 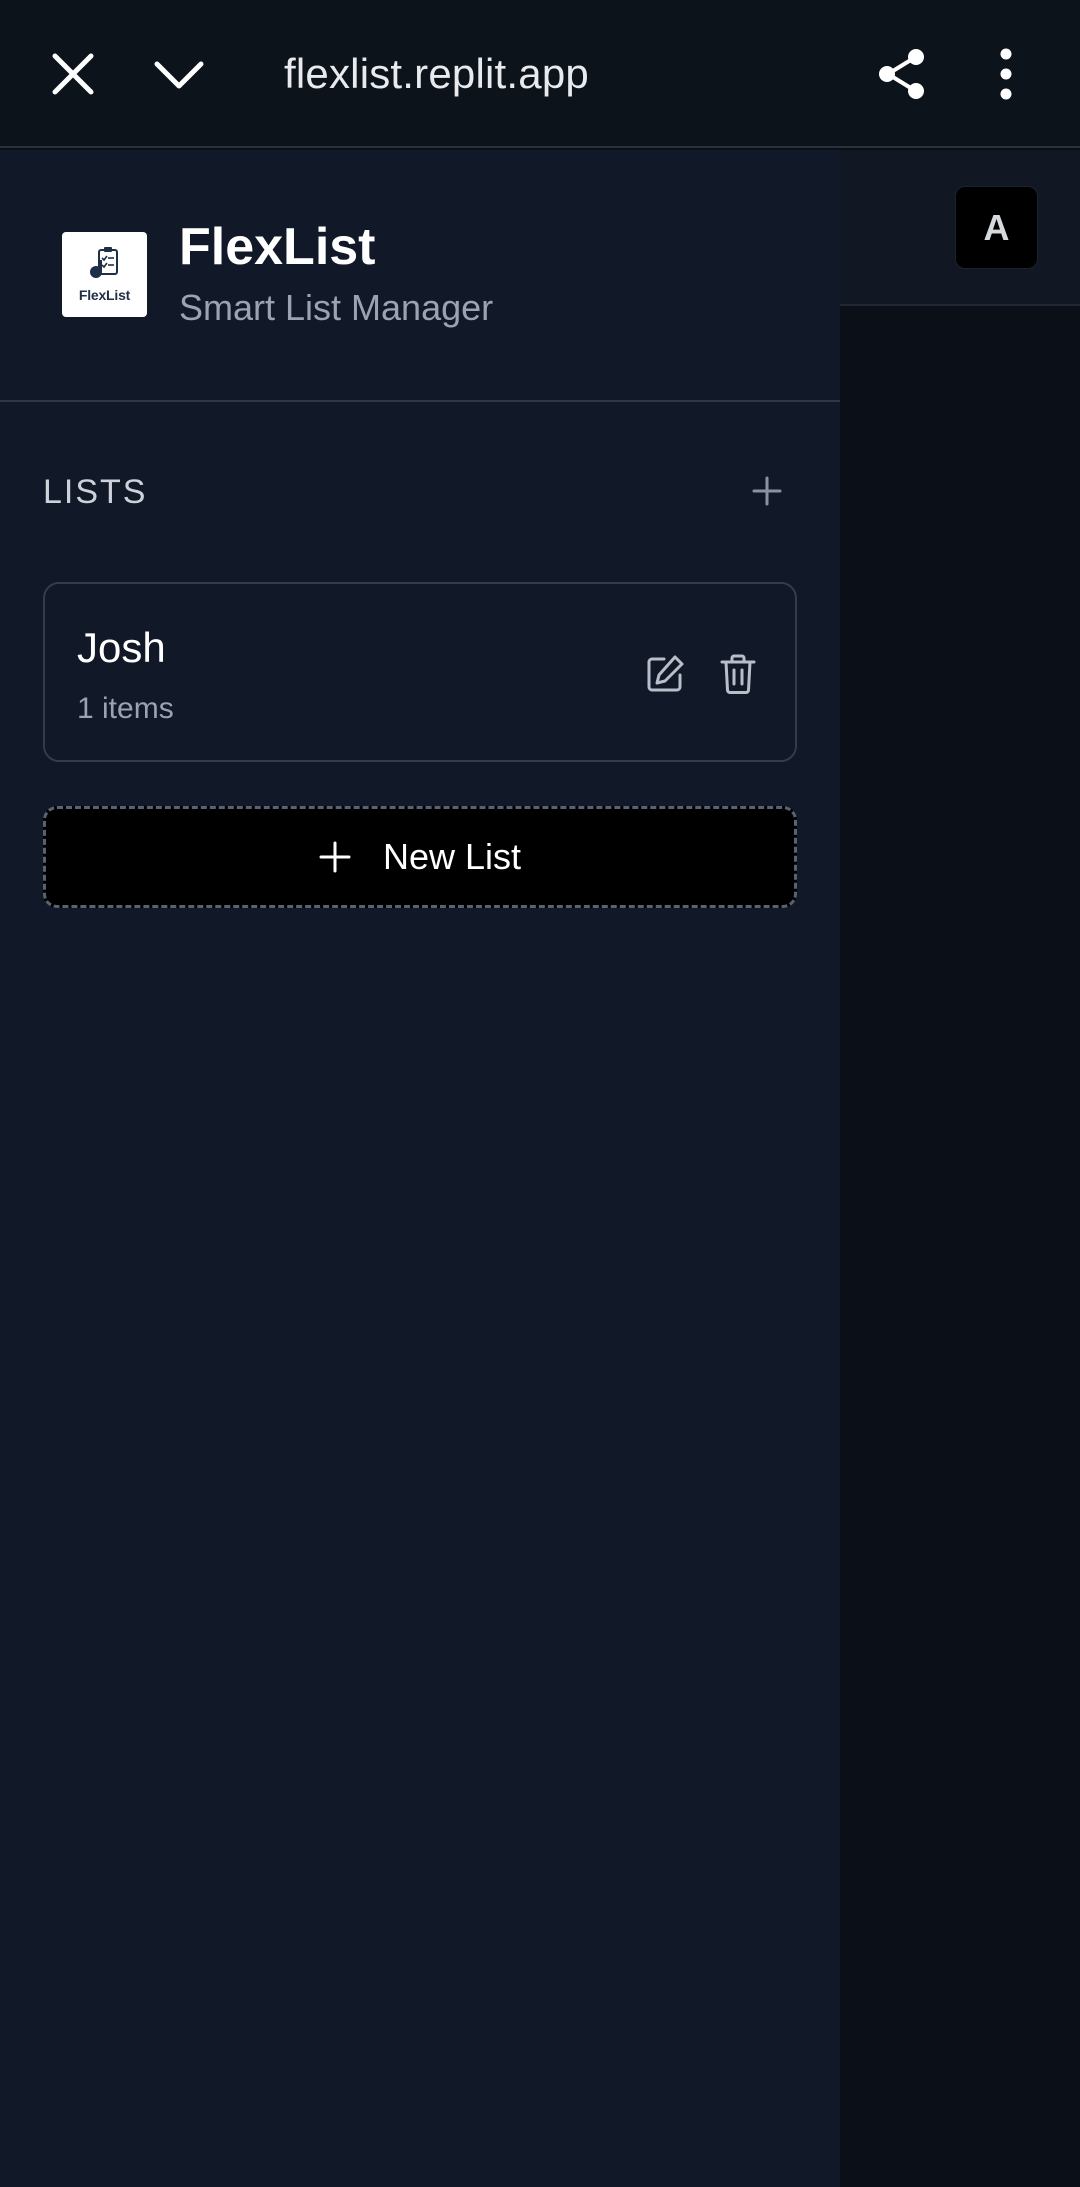 What do you see at coordinates (121, 647) in the screenshot?
I see `list-name: Josh` at bounding box center [121, 647].